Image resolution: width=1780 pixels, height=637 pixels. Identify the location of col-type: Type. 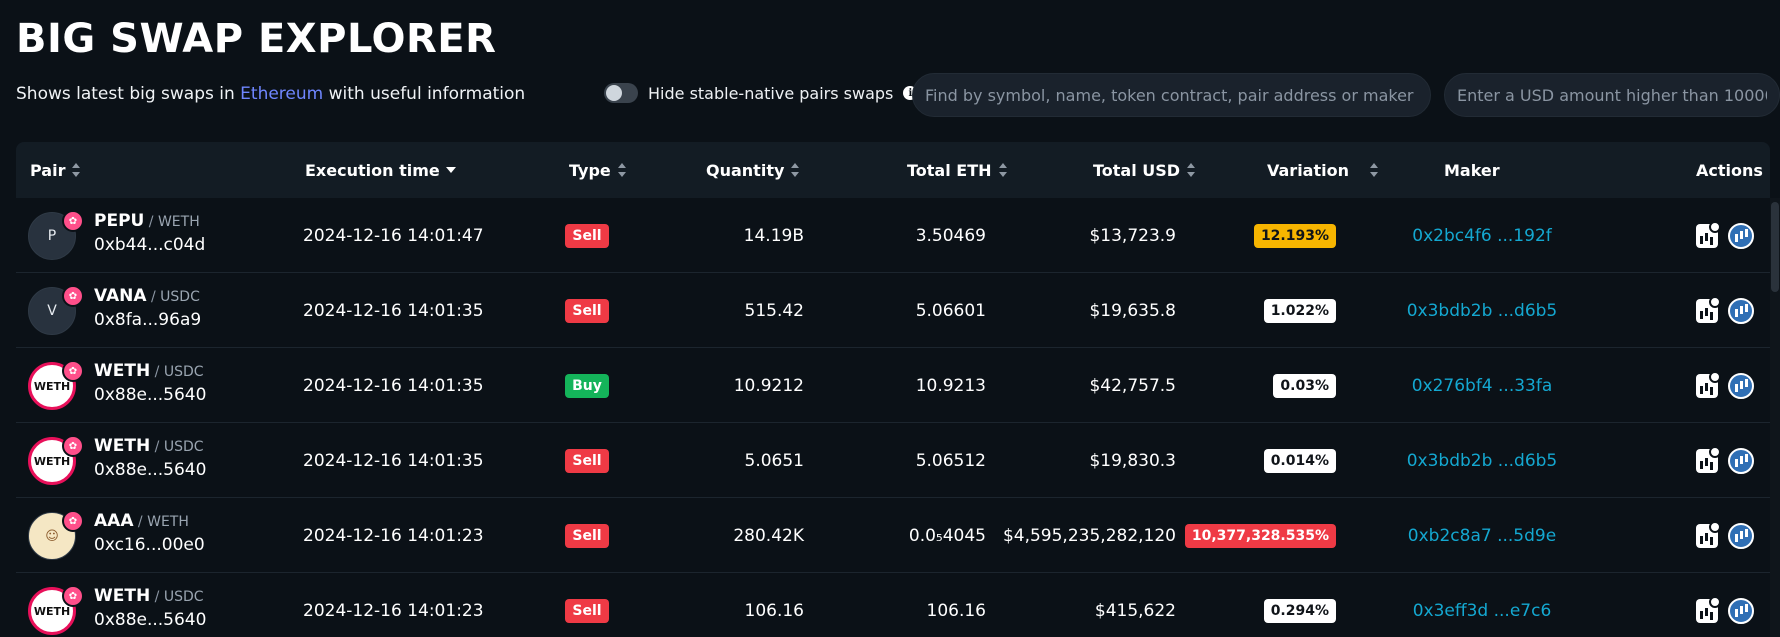
(598, 170).